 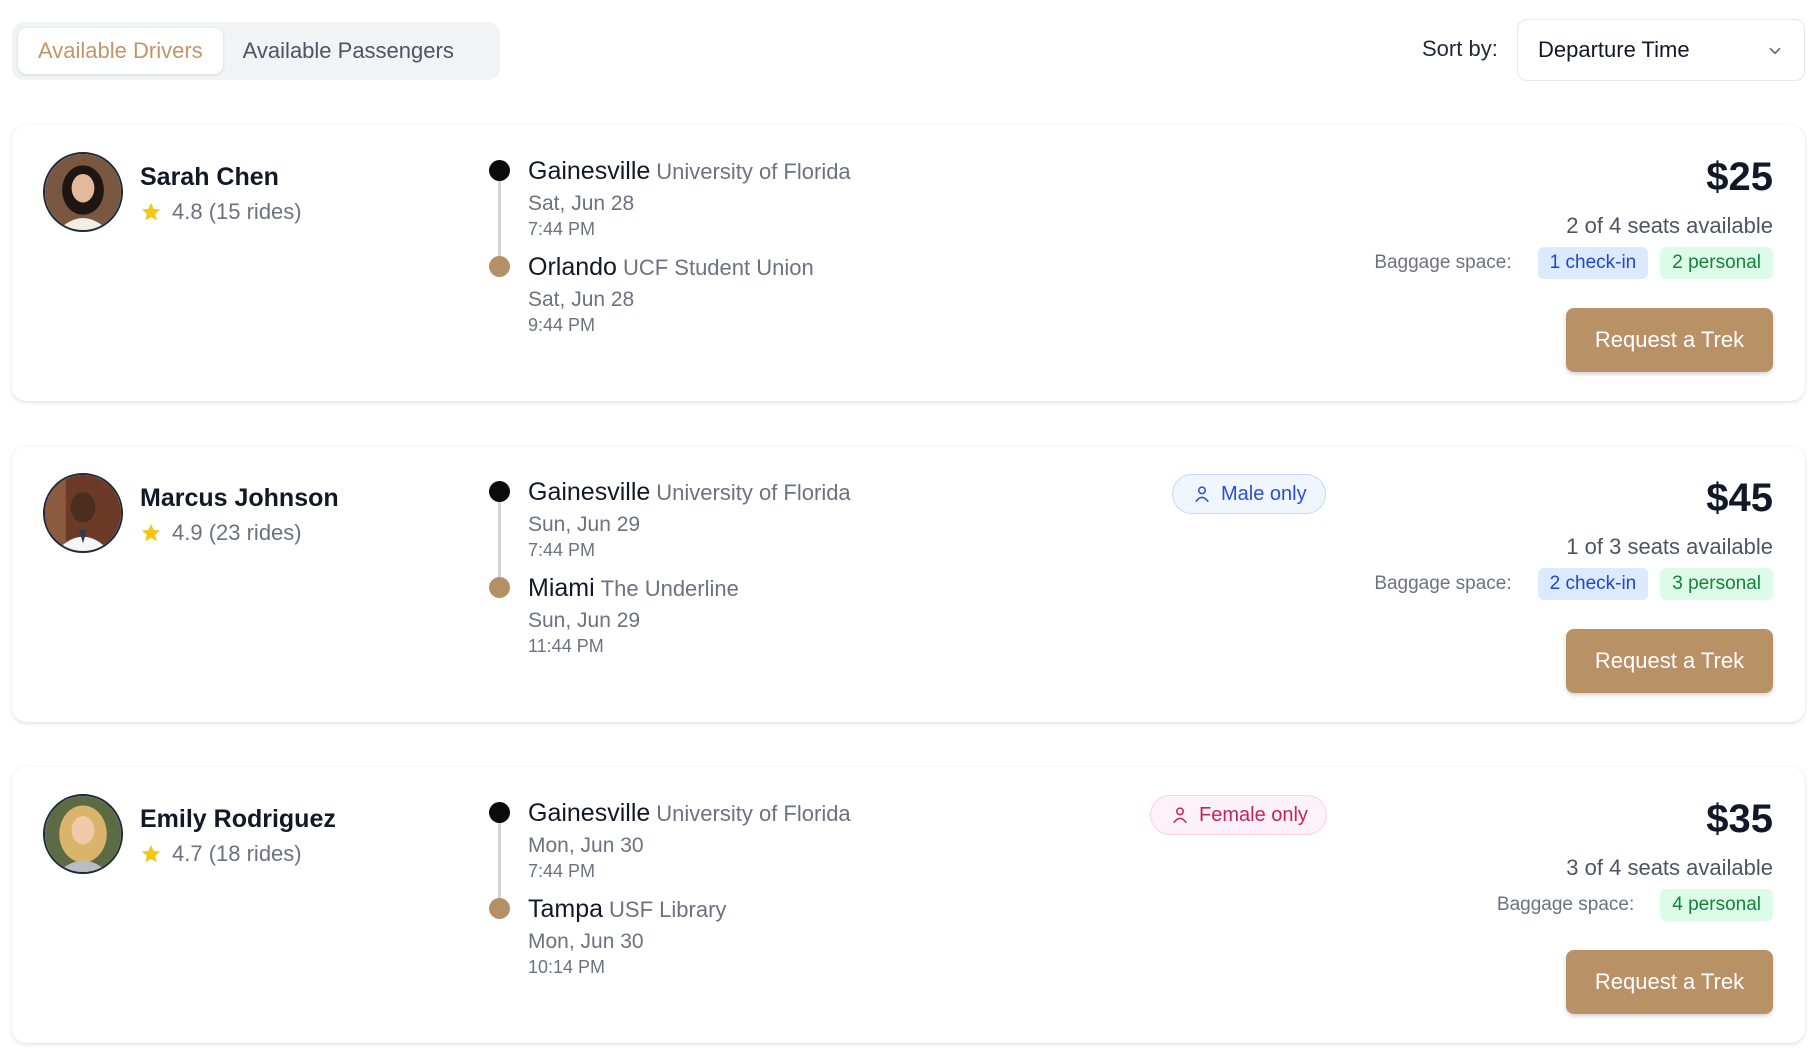 What do you see at coordinates (239, 498) in the screenshot?
I see `driver-name: Marcus Johnson` at bounding box center [239, 498].